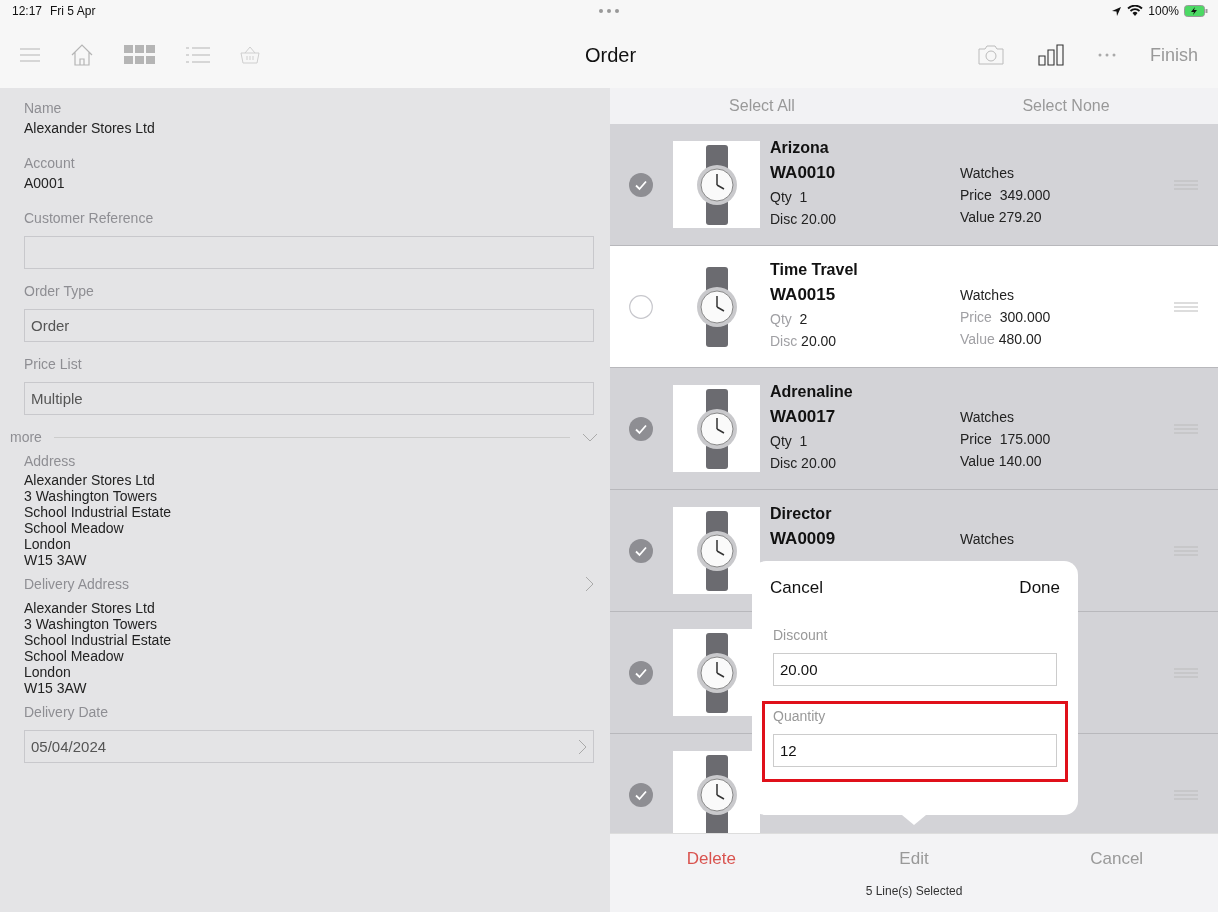 The width and height of the screenshot is (1218, 912). Describe the element at coordinates (1051, 55) in the screenshot. I see `columns-icon` at that location.